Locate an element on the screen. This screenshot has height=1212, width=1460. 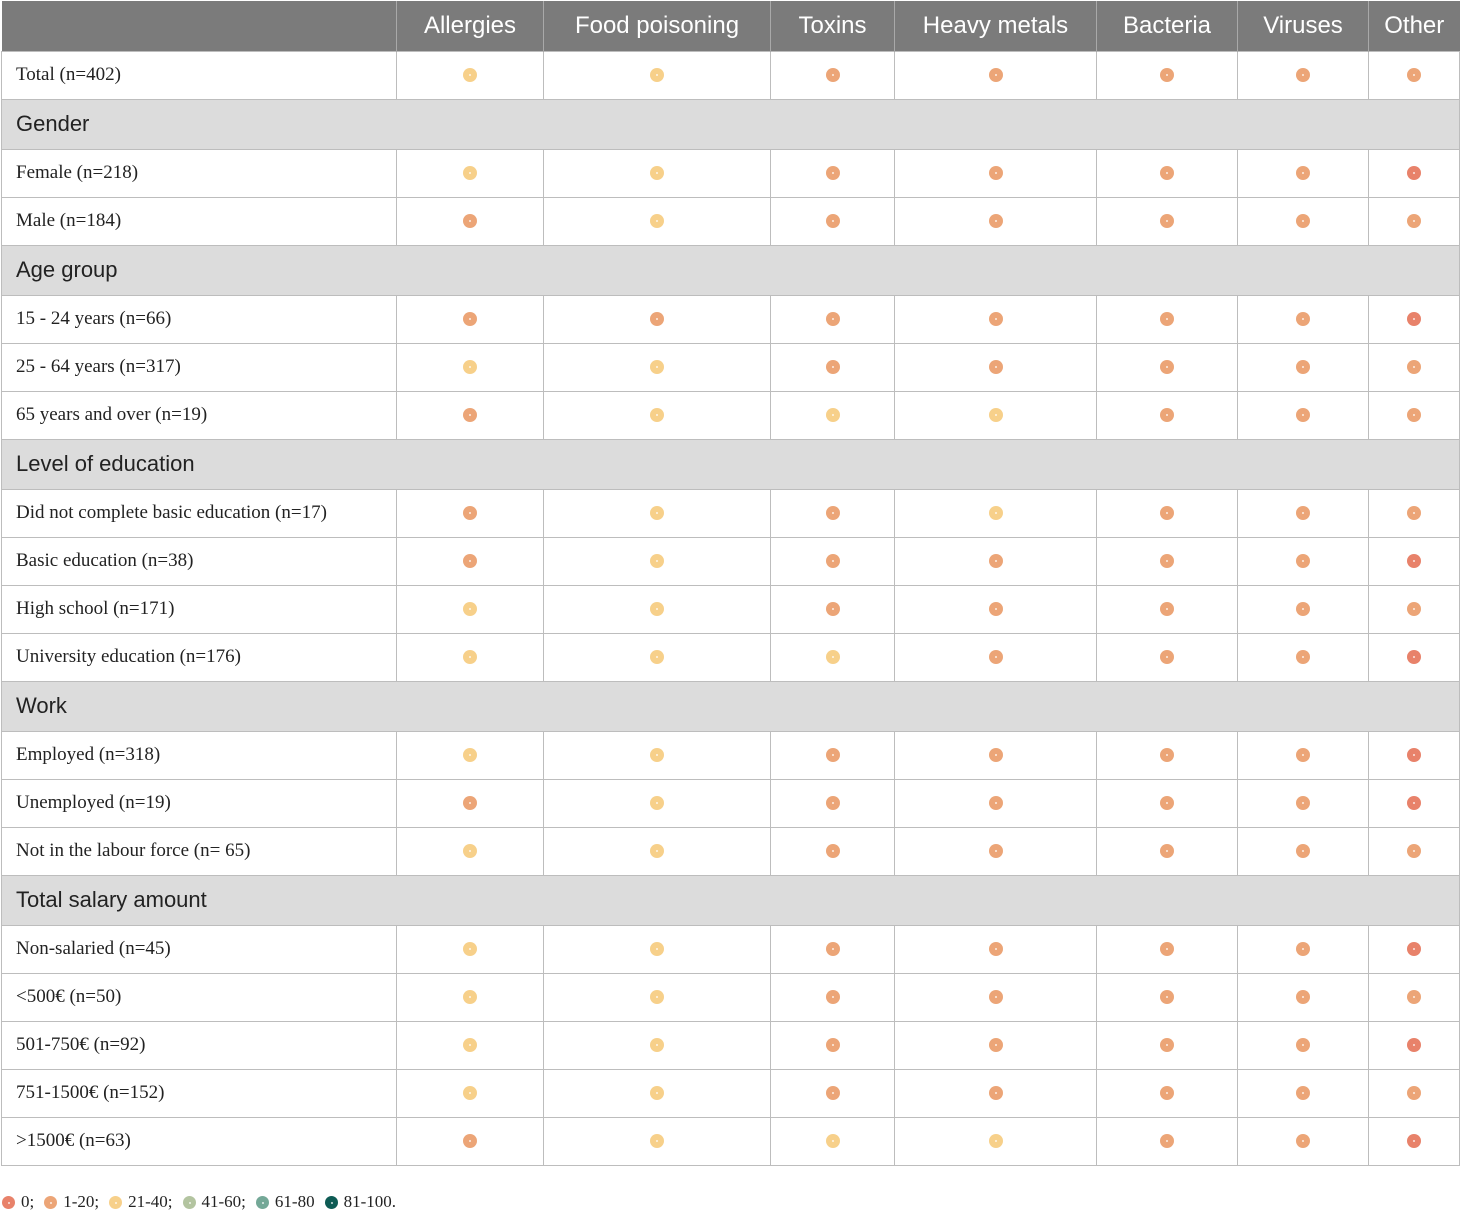
section-row: Work is located at coordinates (730, 706).